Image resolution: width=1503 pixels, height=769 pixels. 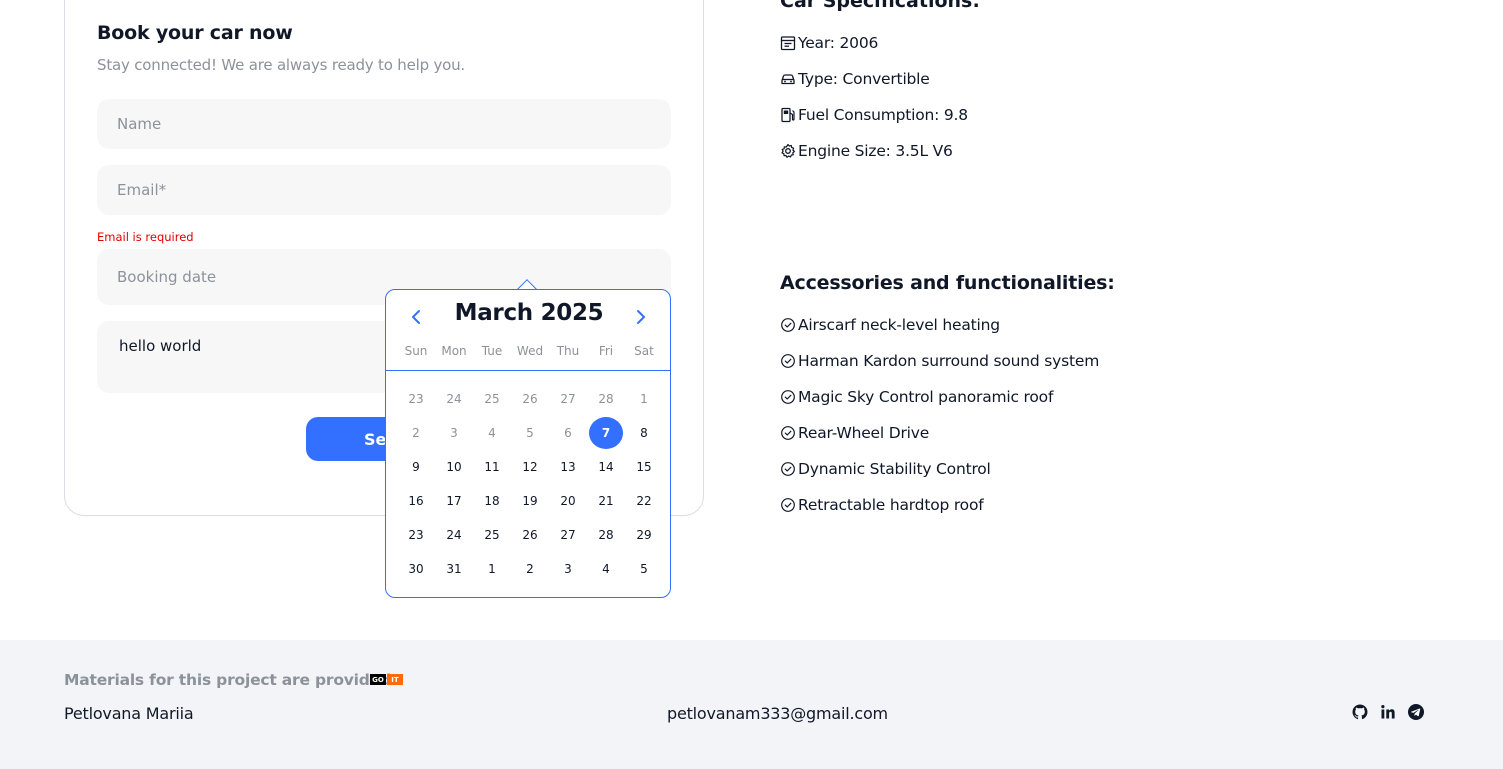 What do you see at coordinates (129, 713) in the screenshot?
I see `author-name: Petlovana Mariia` at bounding box center [129, 713].